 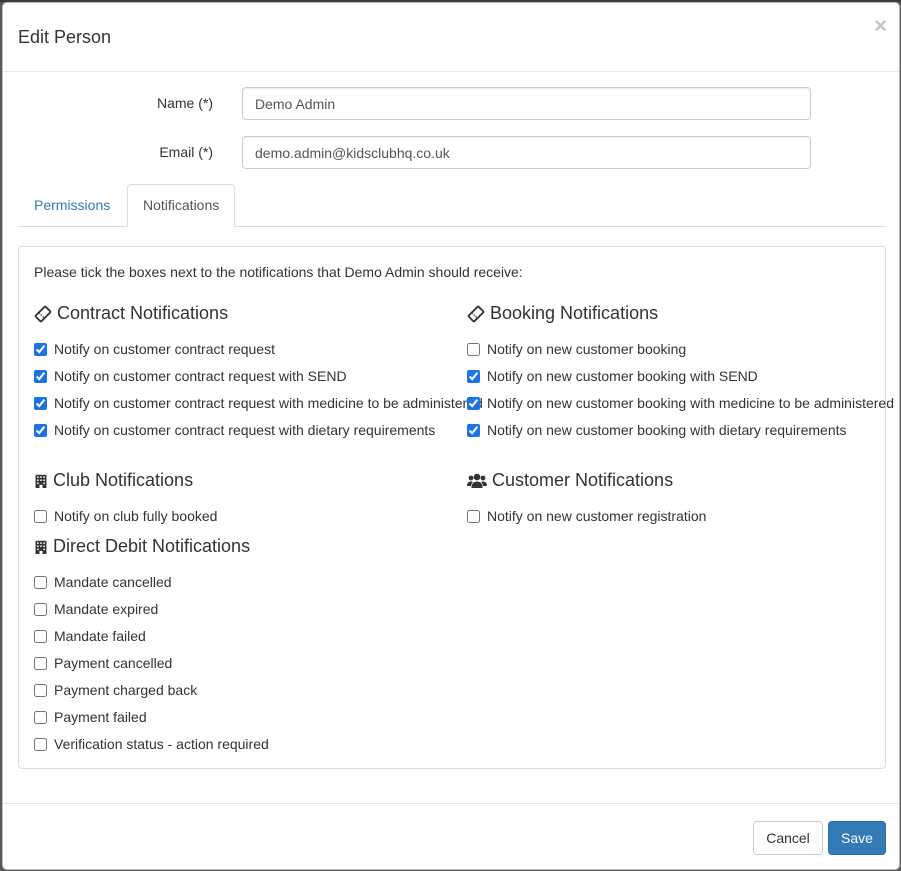 I want to click on direct-debit-item-label: Mandate cancelled, so click(x=113, y=582).